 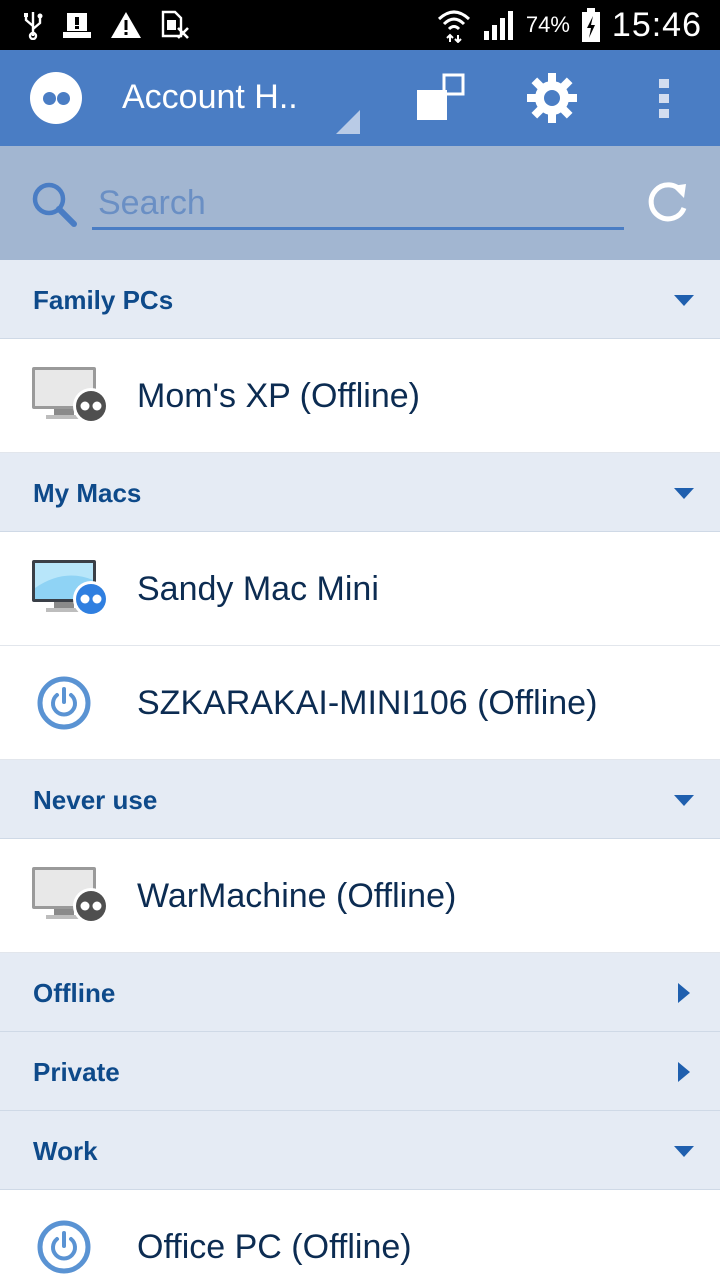 I want to click on search-bar, so click(x=360, y=203).